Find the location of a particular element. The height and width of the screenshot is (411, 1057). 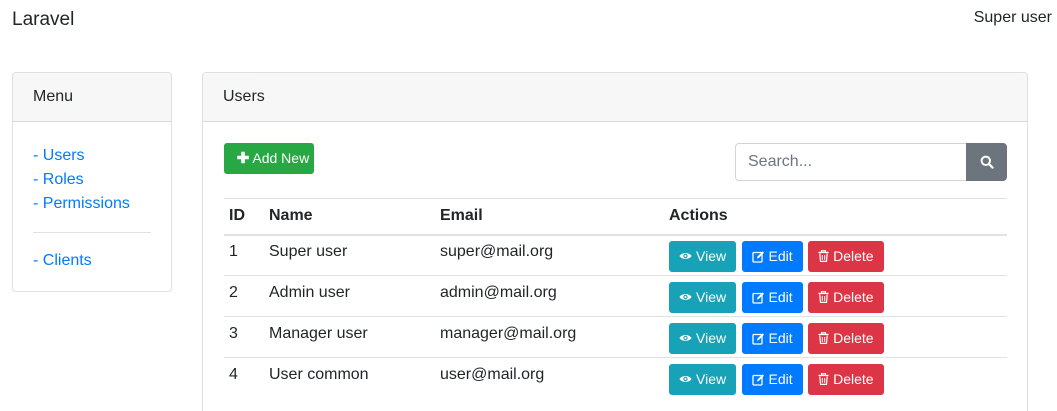

table-header-row: ID Name Email Actions is located at coordinates (615, 217).